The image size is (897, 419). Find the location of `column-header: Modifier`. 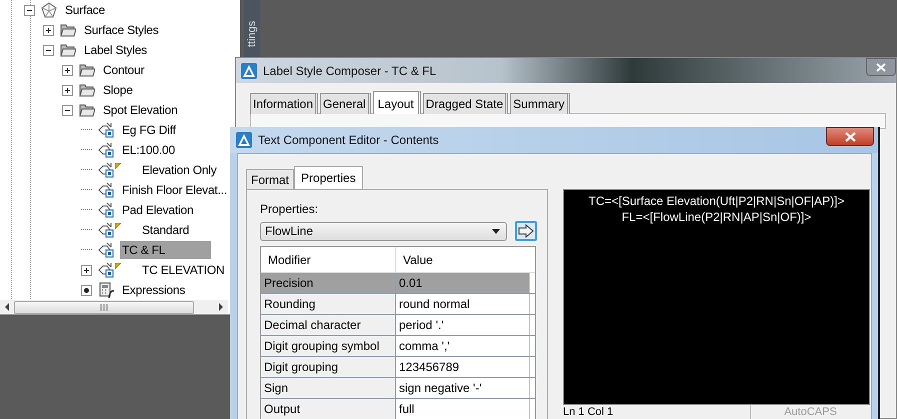

column-header: Modifier is located at coordinates (328, 259).